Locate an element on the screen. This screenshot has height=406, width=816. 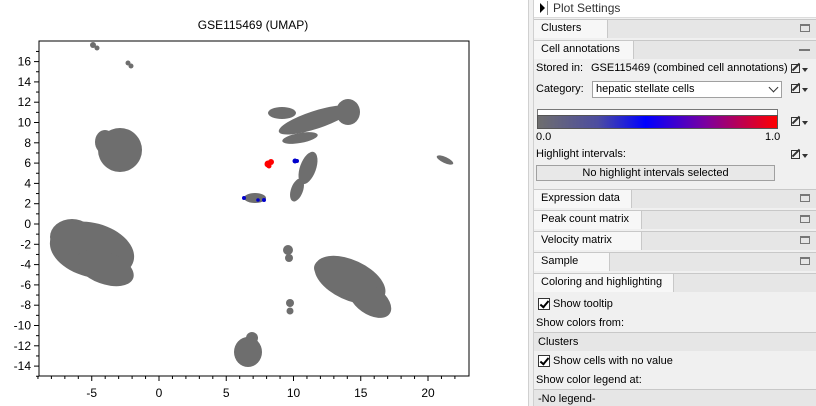
stored-in-value: GSE115469 (combined cell annotations) is located at coordinates (689, 68).